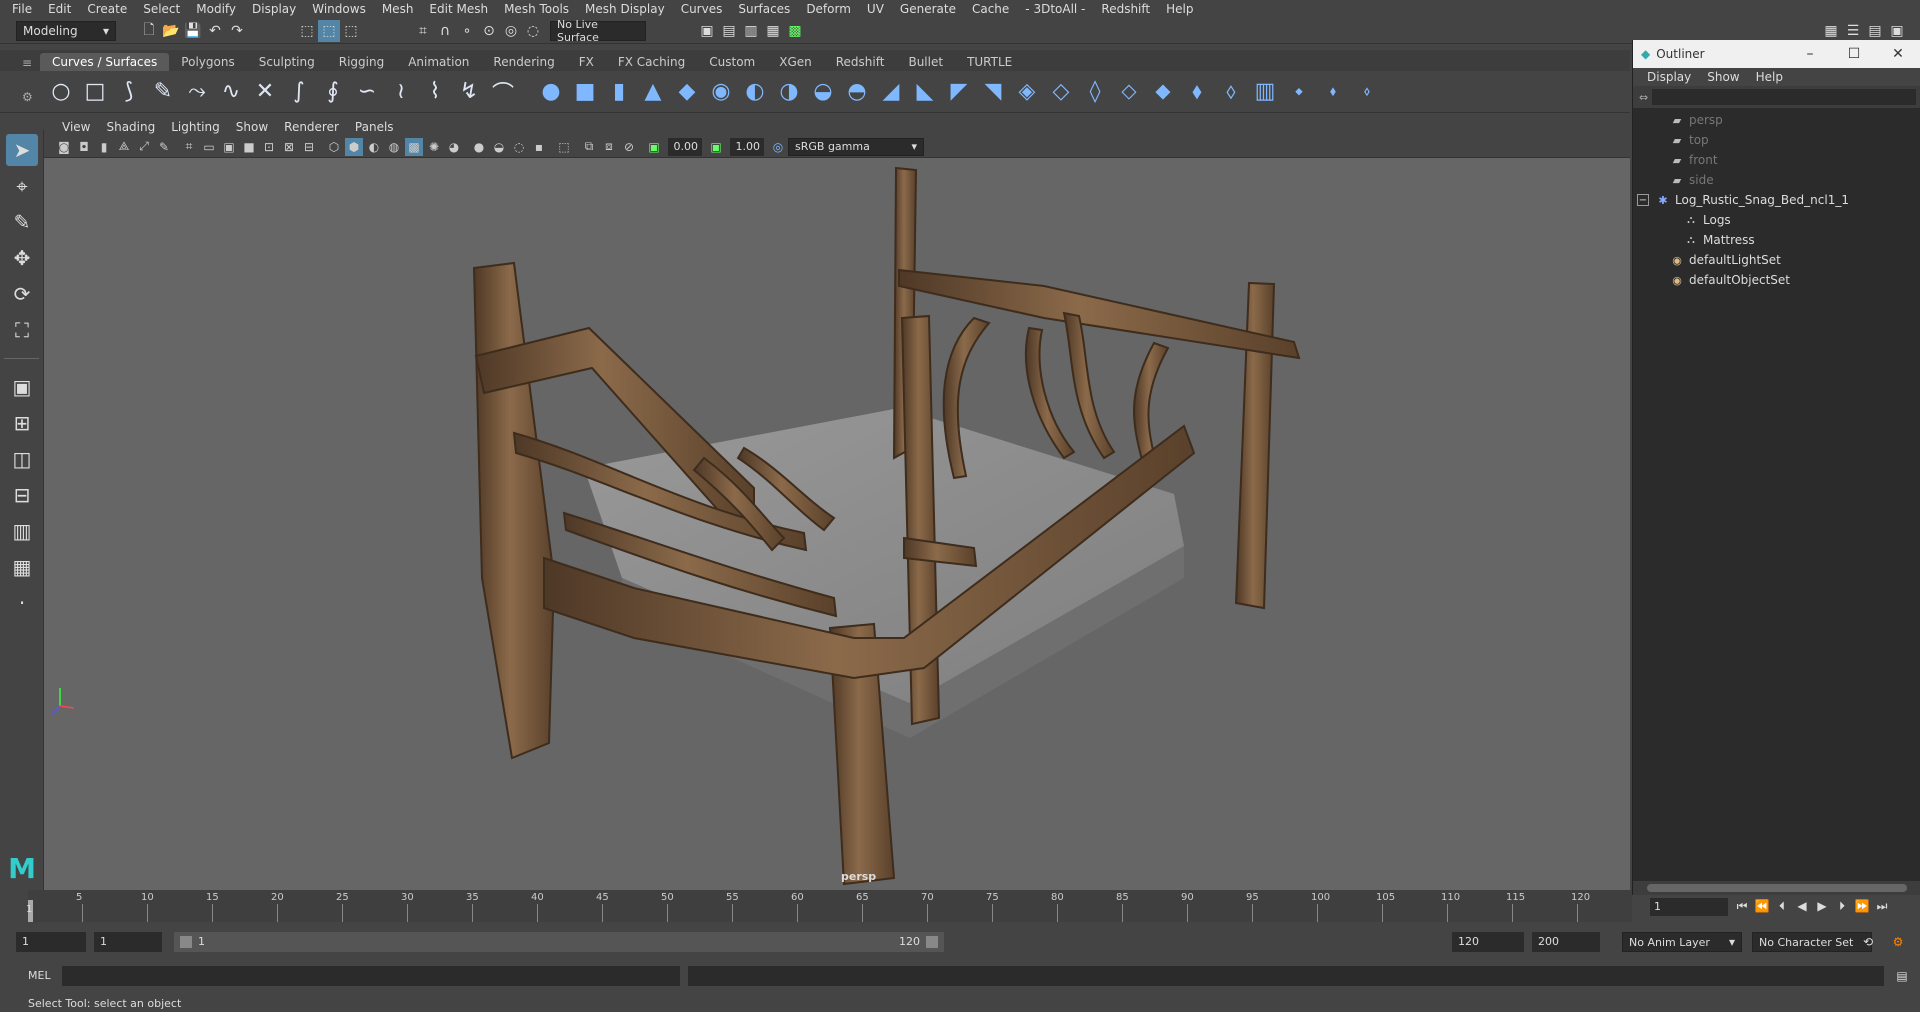 This screenshot has width=1920, height=1012. What do you see at coordinates (1125, 9) in the screenshot?
I see `menu-item: Redshift` at bounding box center [1125, 9].